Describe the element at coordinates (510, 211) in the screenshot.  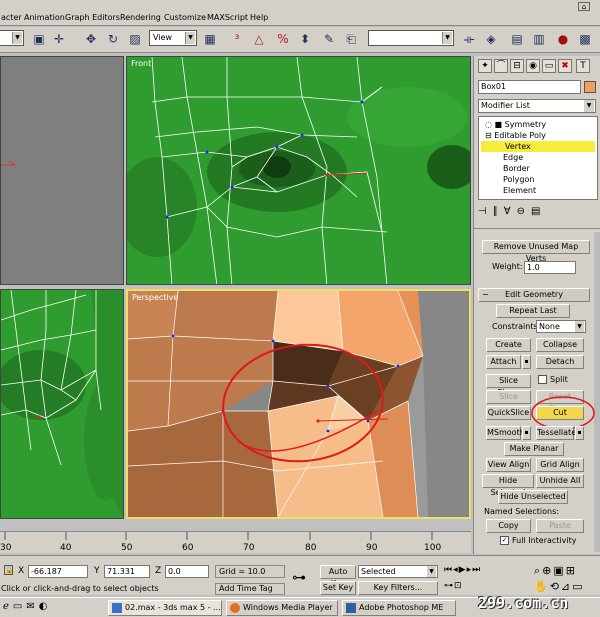
I see `make-unique-icon: ∀` at that location.